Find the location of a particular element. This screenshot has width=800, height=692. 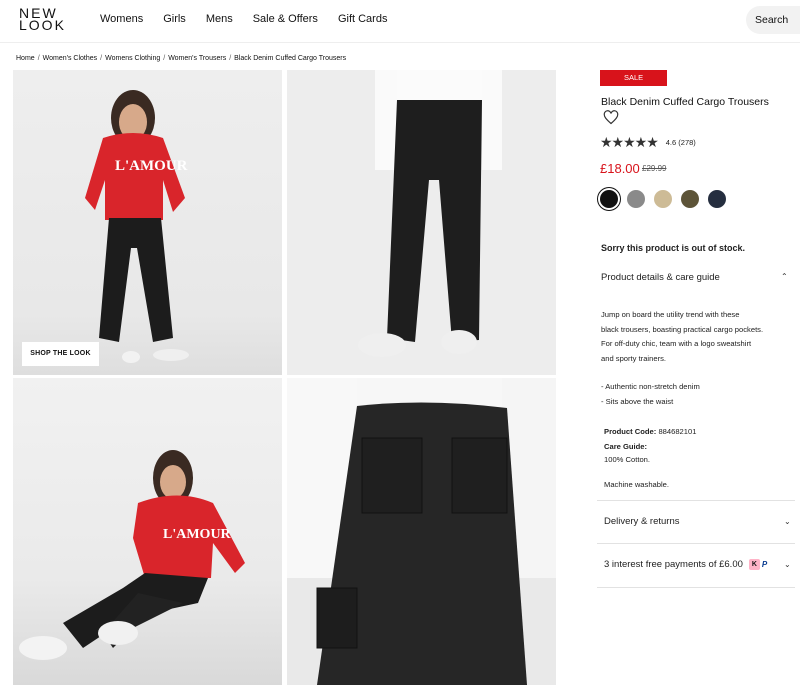

nav-womens: Womens is located at coordinates (121, 19).